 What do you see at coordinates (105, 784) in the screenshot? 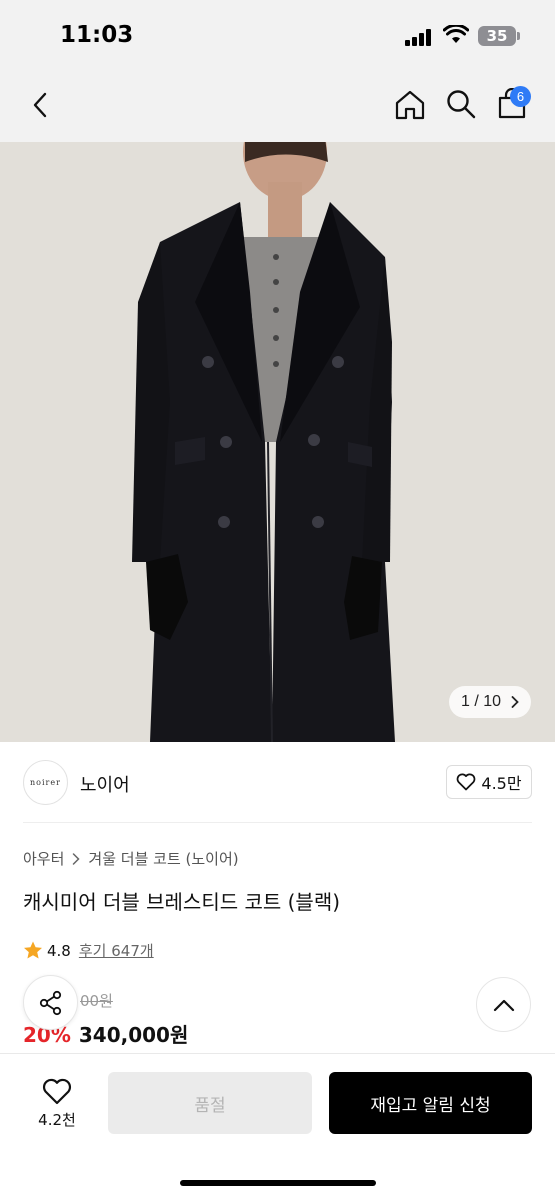
I see `brand-name: 노이어` at bounding box center [105, 784].